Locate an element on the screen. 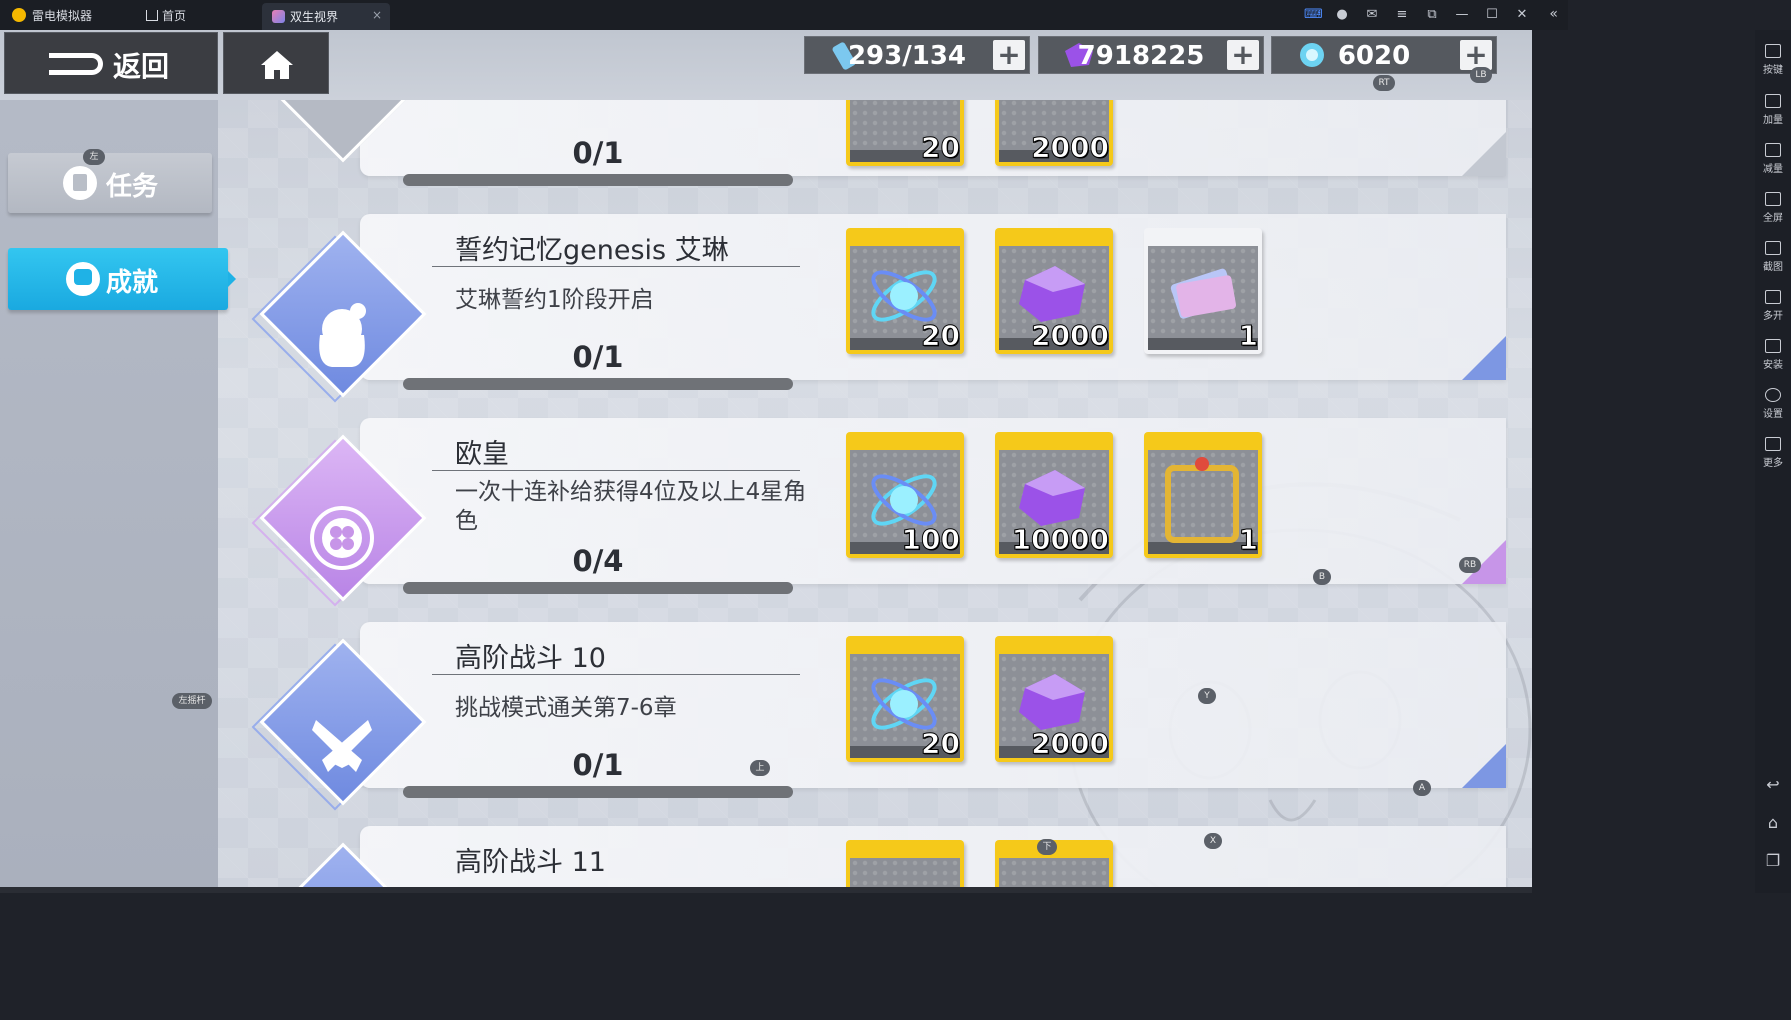 The image size is (1791, 1020). resource-stamina: 293/134 + is located at coordinates (917, 55).